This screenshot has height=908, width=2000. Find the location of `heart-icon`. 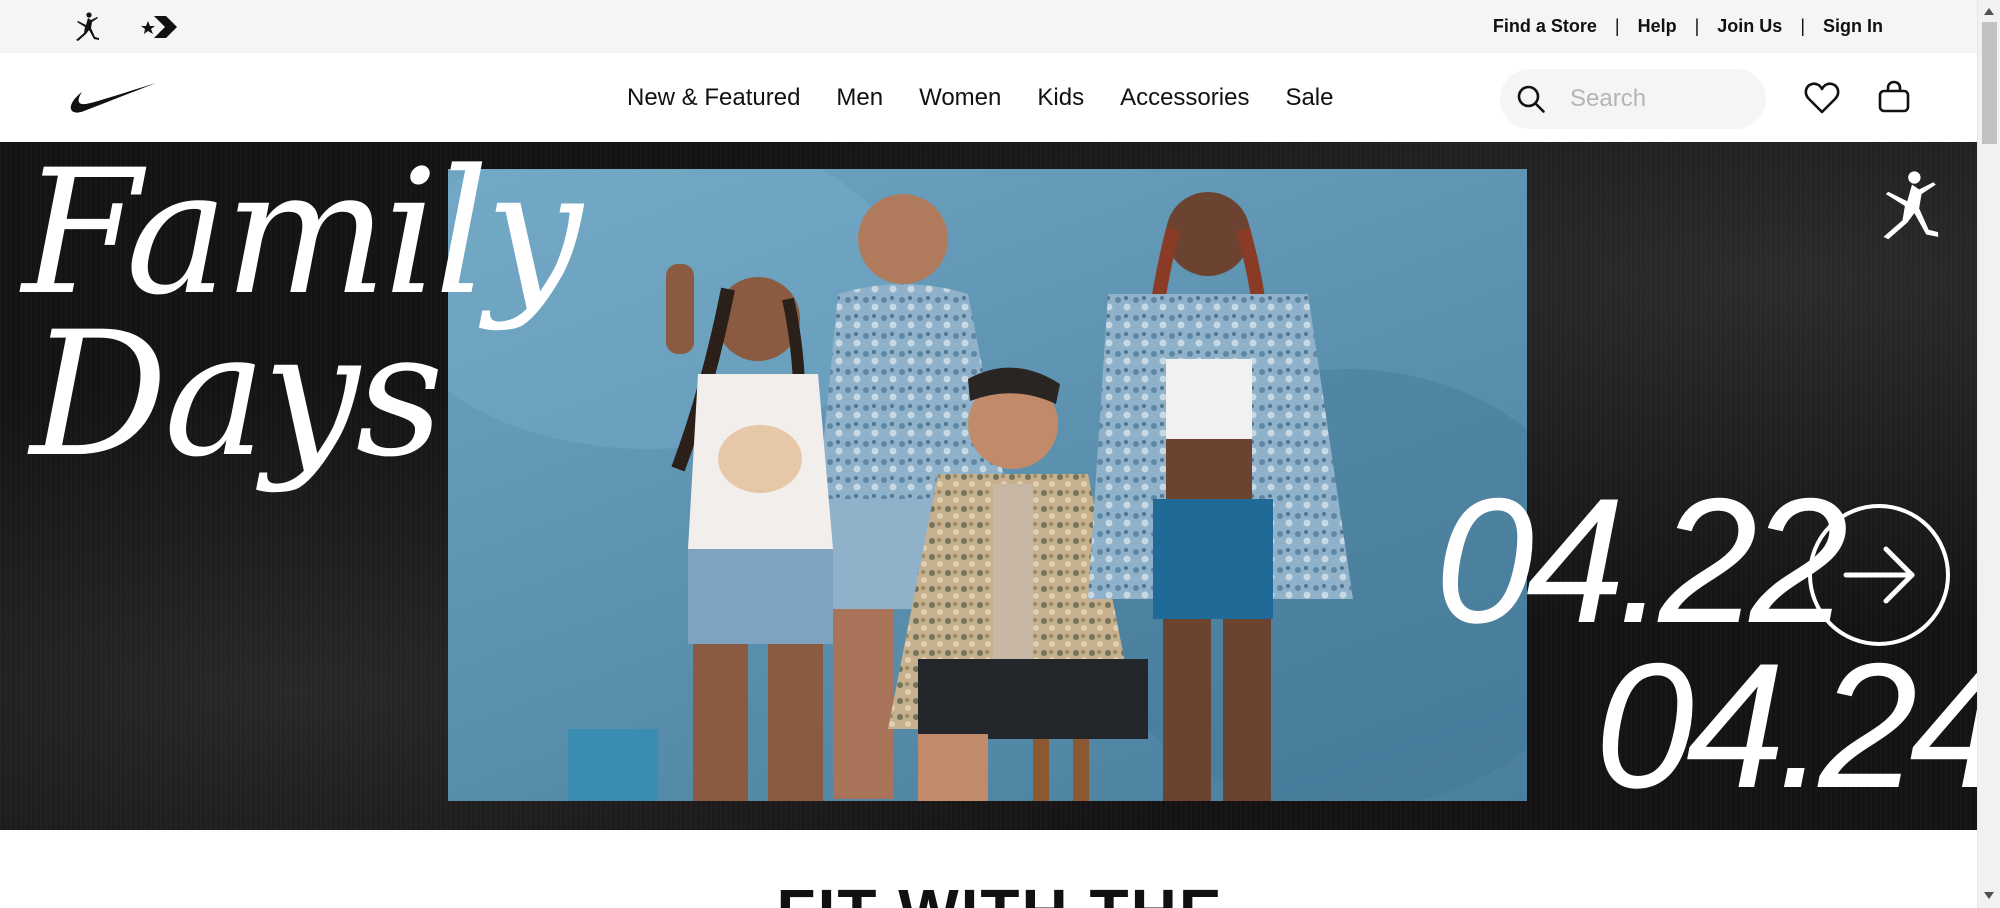

heart-icon is located at coordinates (1822, 98).